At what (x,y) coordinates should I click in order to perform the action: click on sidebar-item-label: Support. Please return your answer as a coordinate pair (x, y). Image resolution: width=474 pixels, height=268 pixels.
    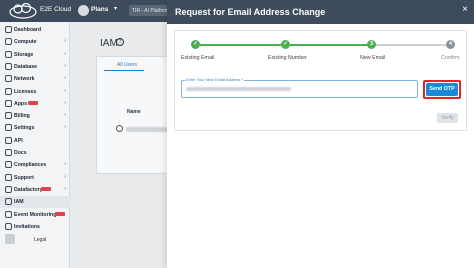
    Looking at the image, I should click on (24, 177).